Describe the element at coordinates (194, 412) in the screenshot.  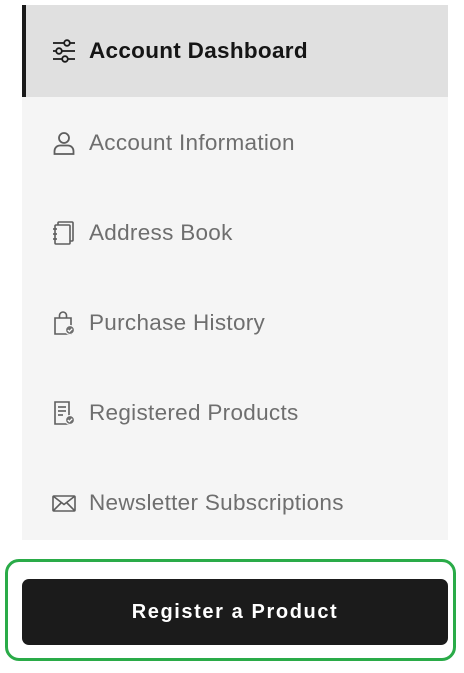
I see `sidebar-item-label: Registered Products` at that location.